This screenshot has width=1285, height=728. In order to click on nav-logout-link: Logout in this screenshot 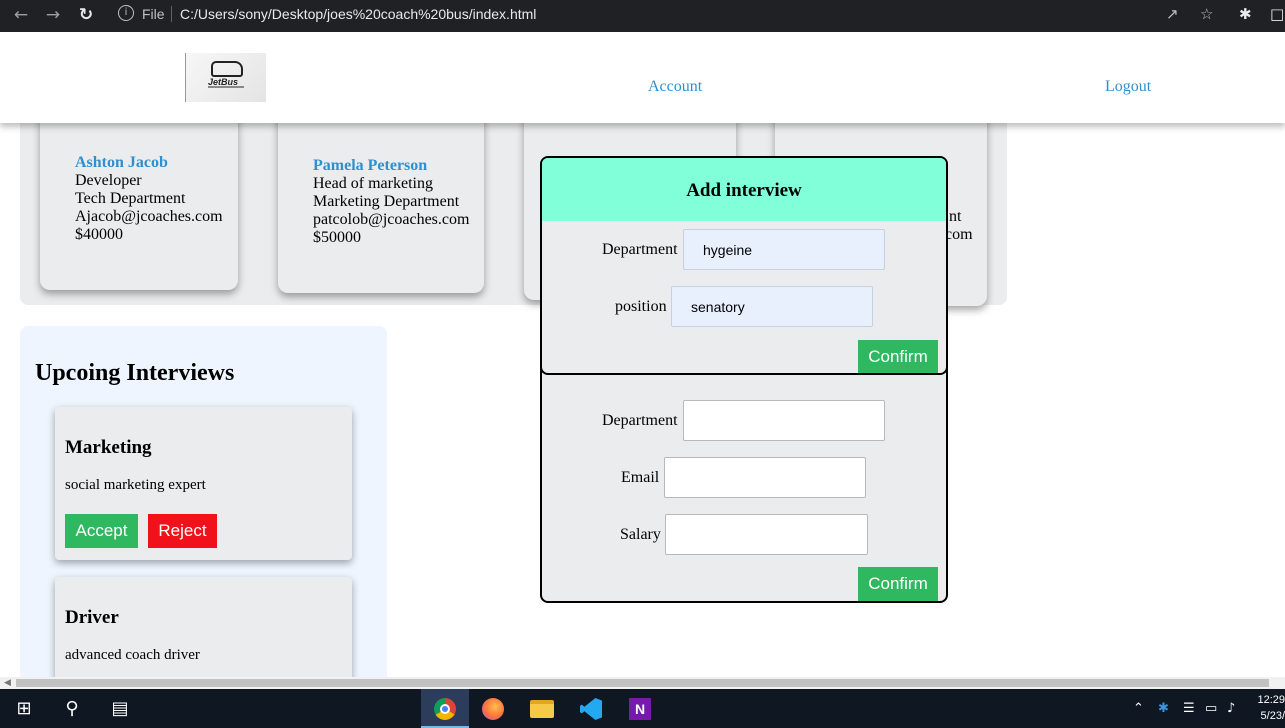, I will do `click(1128, 87)`.